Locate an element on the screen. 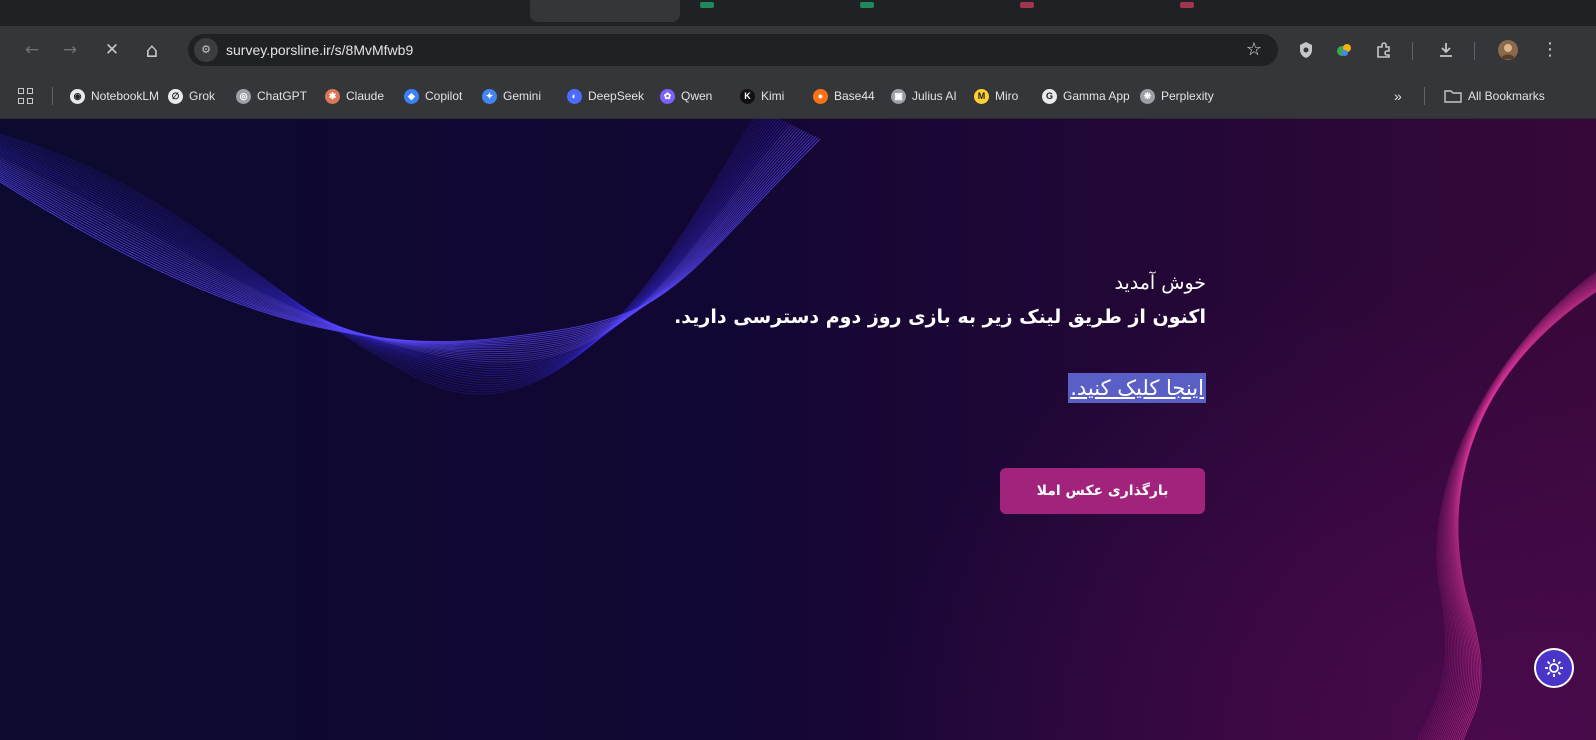  bookmark-qwen: ✿ Qwen is located at coordinates (686, 96).